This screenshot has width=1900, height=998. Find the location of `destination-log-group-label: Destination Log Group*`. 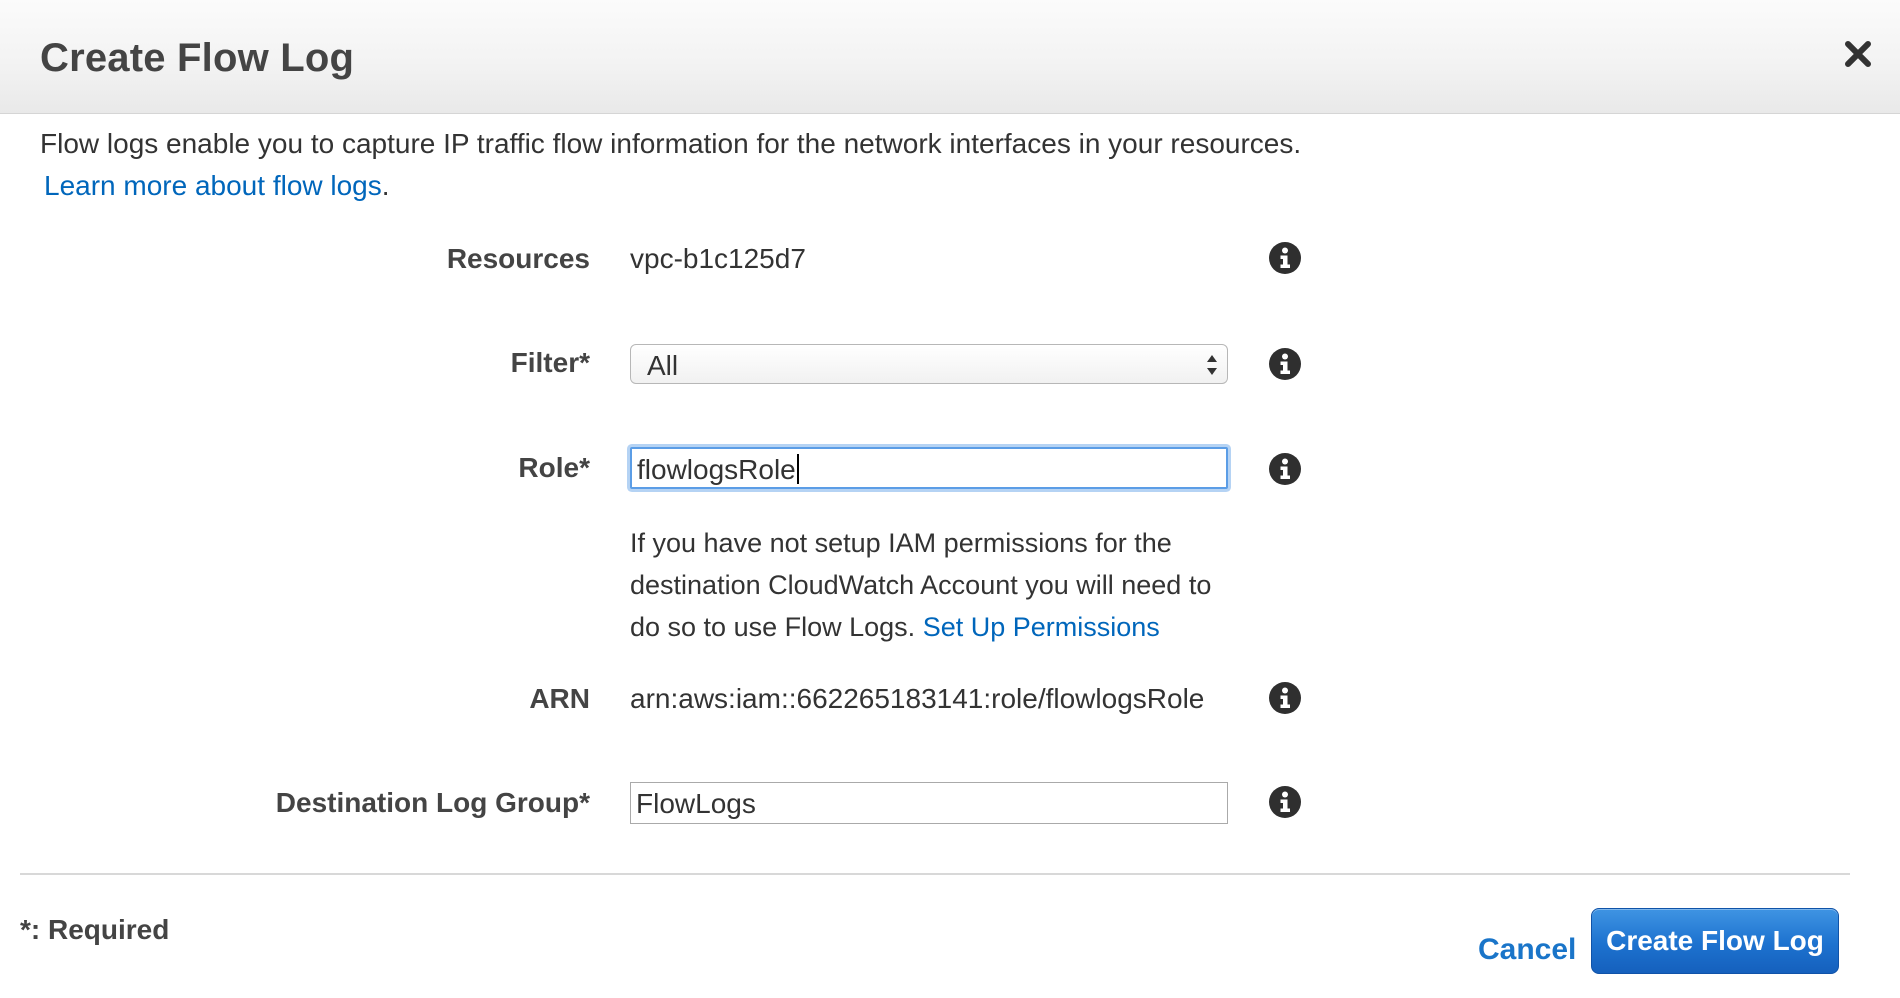

destination-log-group-label: Destination Log Group* is located at coordinates (432, 802).